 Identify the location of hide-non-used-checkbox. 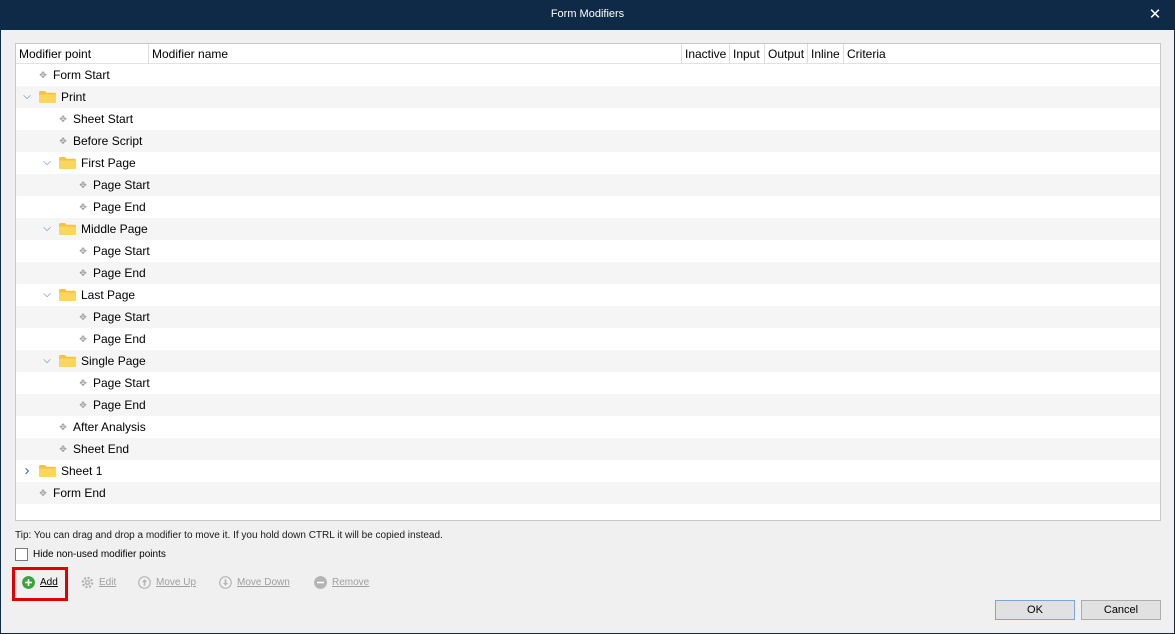
(21, 554).